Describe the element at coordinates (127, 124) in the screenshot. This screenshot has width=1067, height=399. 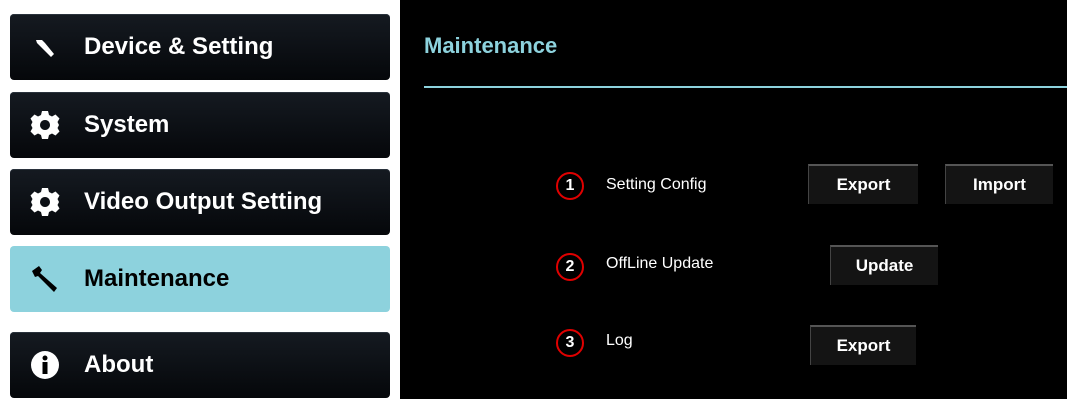
I see `sidebar-item-label: System` at that location.